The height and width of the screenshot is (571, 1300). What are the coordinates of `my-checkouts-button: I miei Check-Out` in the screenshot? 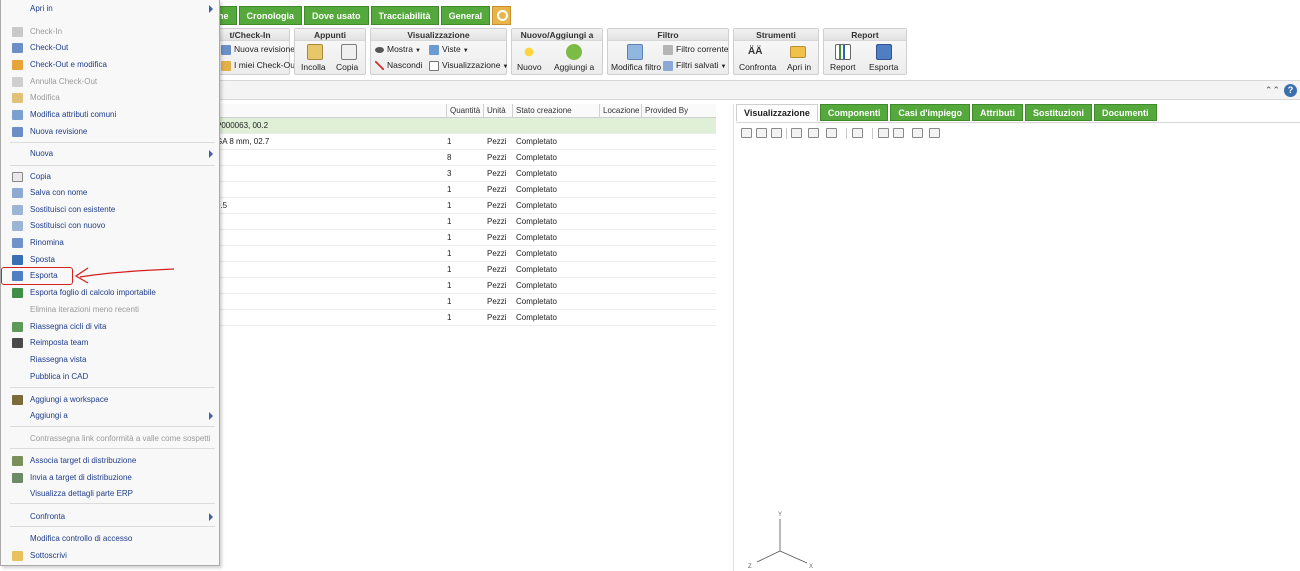 It's located at (259, 65).